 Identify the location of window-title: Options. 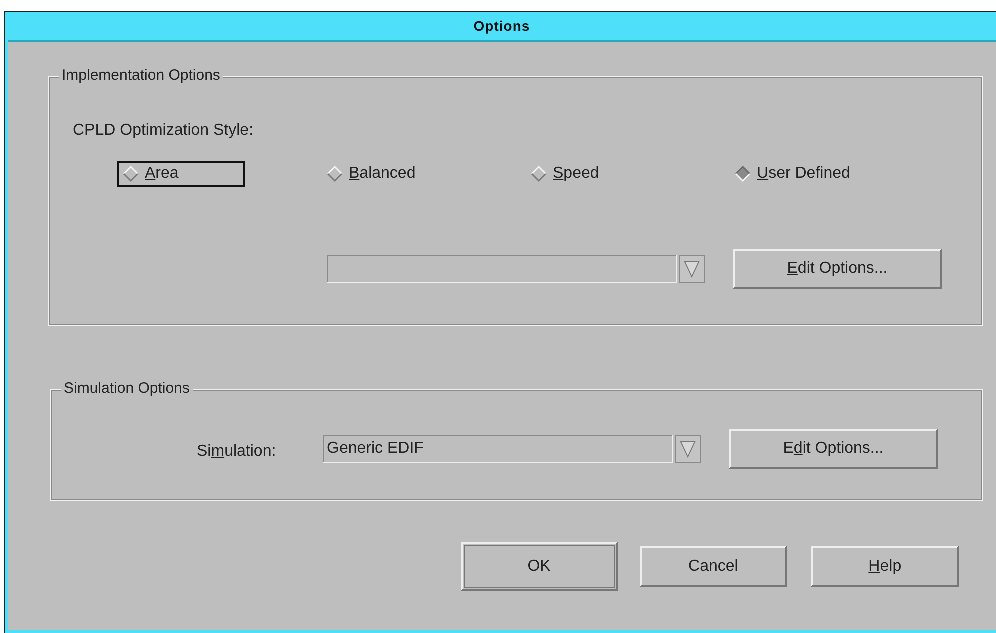
(502, 26).